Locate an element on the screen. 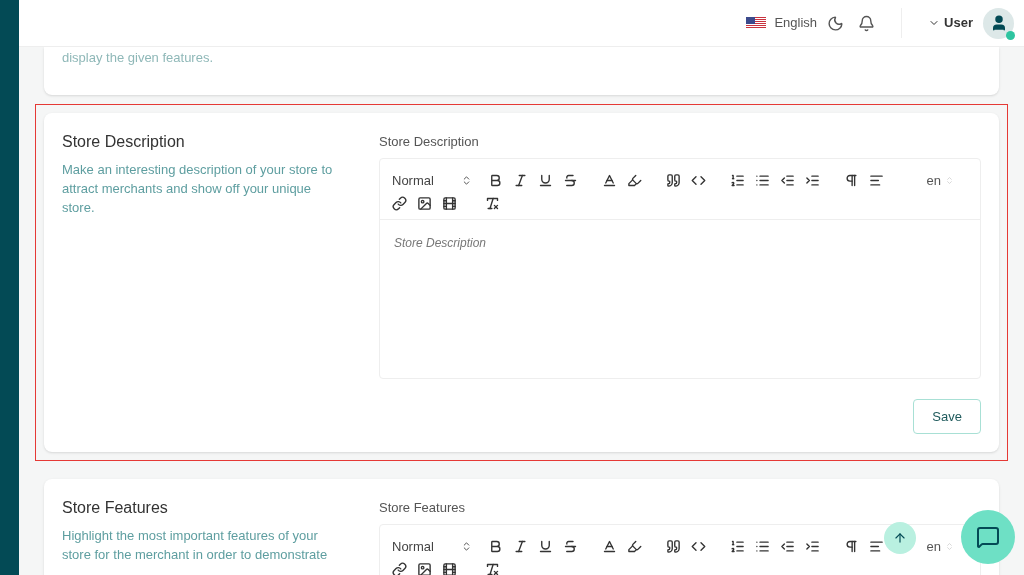 The image size is (1024, 575). user-avatar is located at coordinates (998, 23).